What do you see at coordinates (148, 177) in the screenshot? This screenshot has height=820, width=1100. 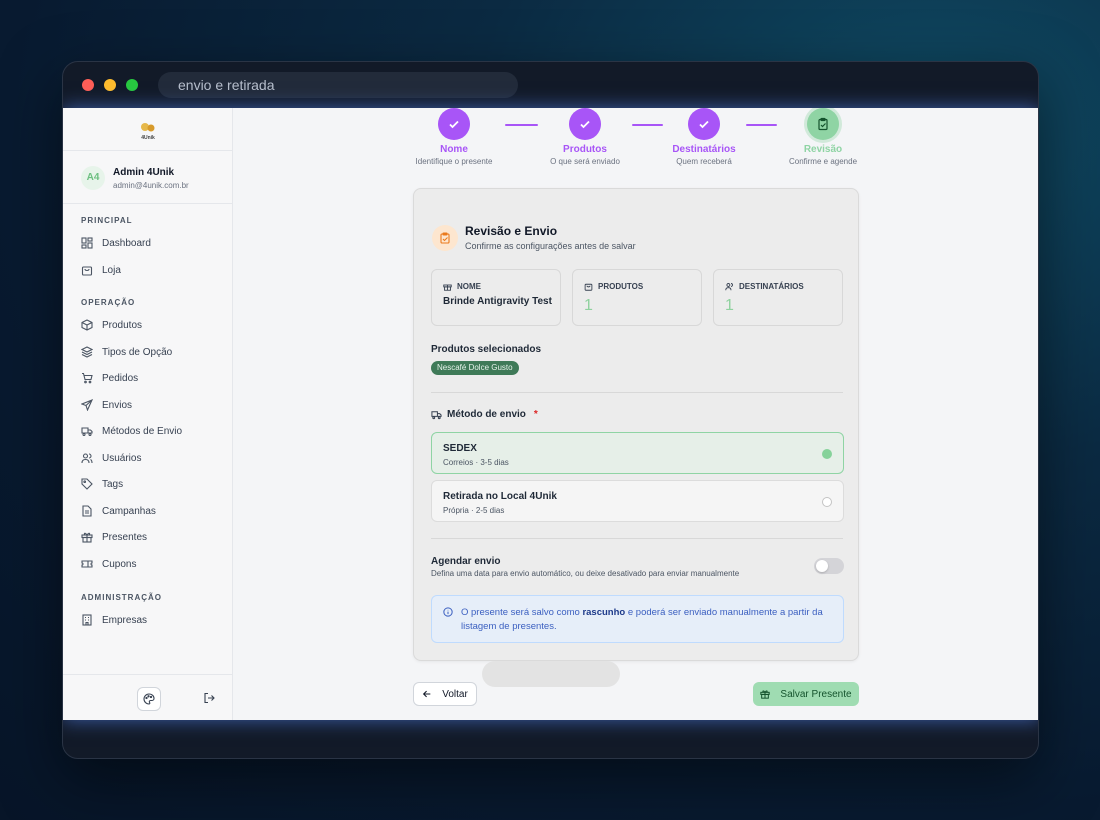 I see `user-profile: A4 Admin 4Unik admin@4unik.com.br` at bounding box center [148, 177].